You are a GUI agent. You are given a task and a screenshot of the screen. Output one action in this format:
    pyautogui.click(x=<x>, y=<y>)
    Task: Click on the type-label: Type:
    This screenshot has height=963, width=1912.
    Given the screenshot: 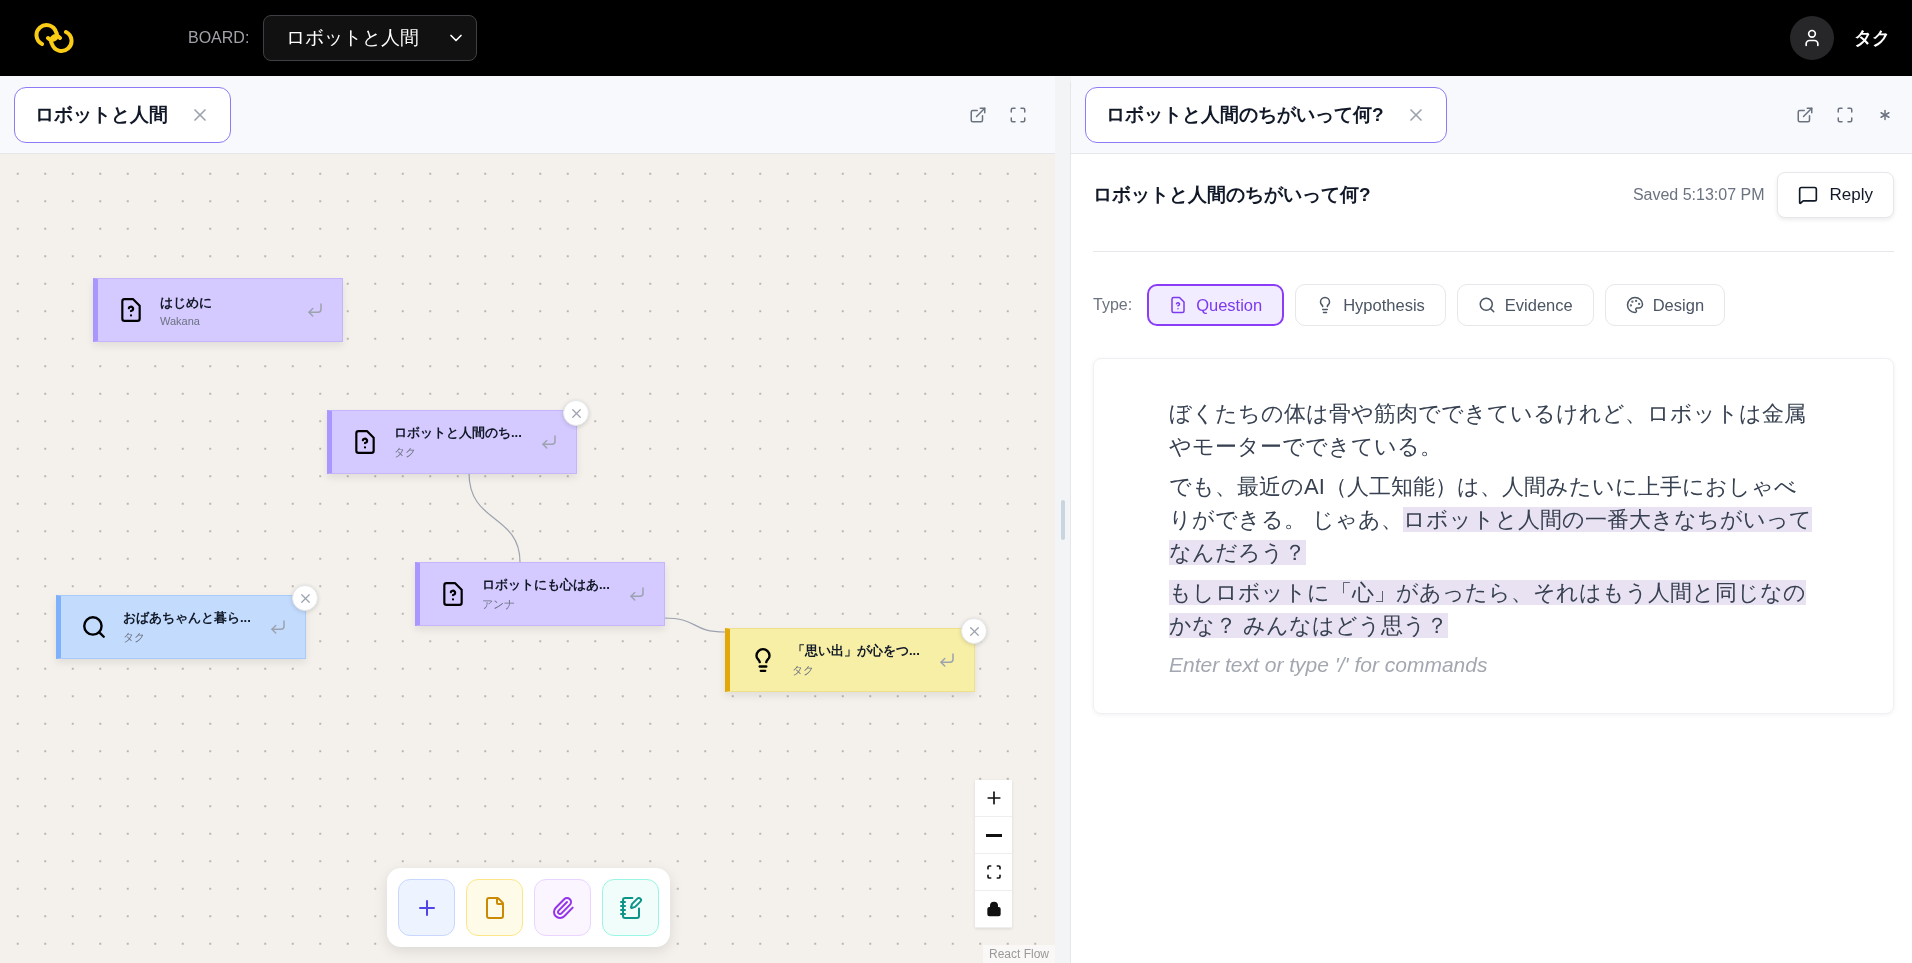 What is the action you would take?
    pyautogui.click(x=1113, y=305)
    